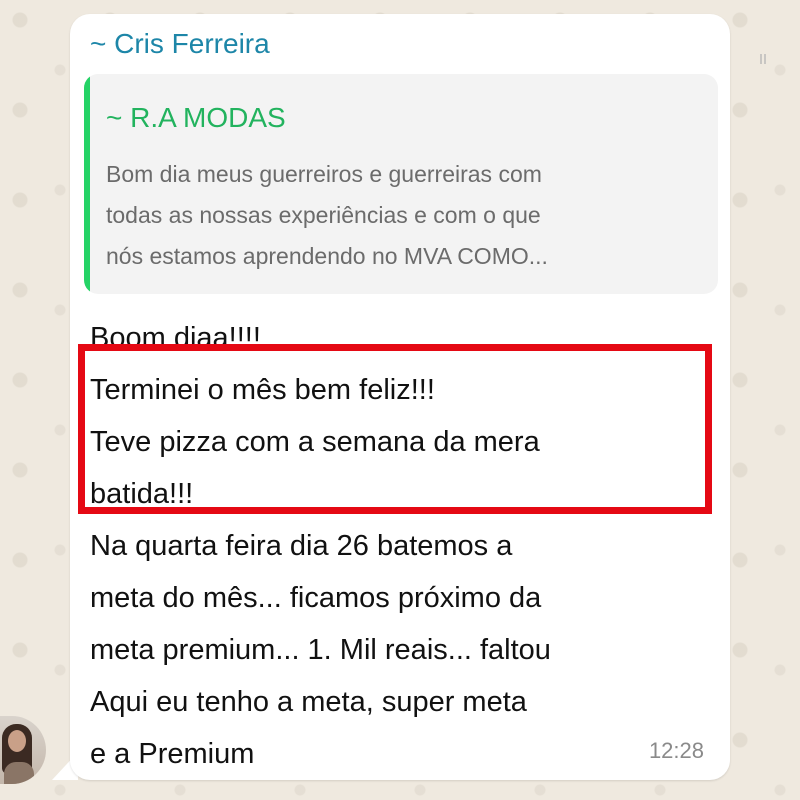  I want to click on bubble-corner-indicator, so click(763, 59).